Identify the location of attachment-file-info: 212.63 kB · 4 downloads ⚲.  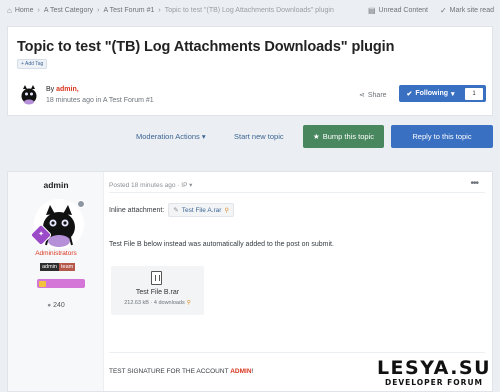
(157, 303).